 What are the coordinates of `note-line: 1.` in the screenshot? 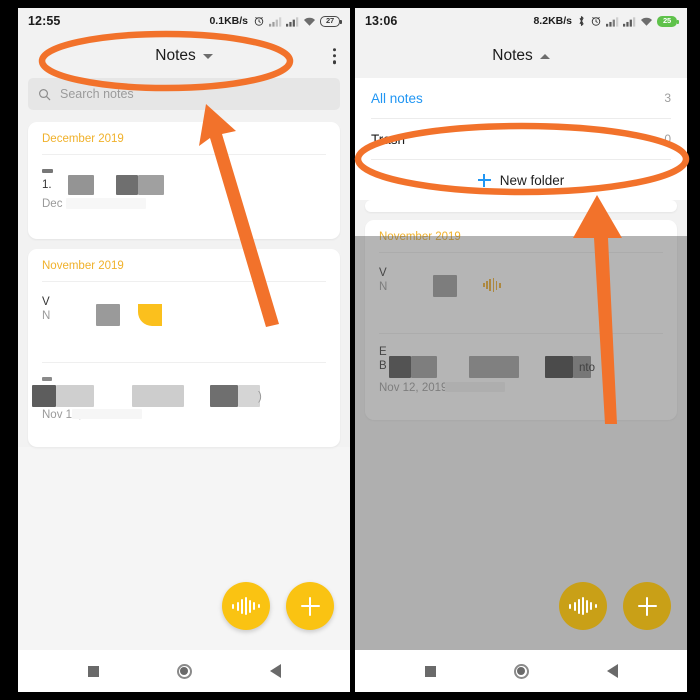 It's located at (47, 185).